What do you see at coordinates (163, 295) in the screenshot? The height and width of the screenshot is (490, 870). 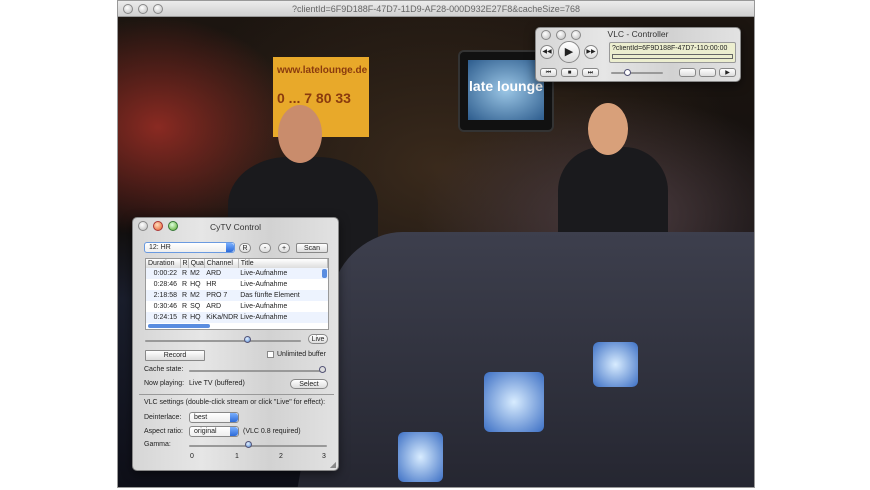 I see `table-cell: 2:18:58` at bounding box center [163, 295].